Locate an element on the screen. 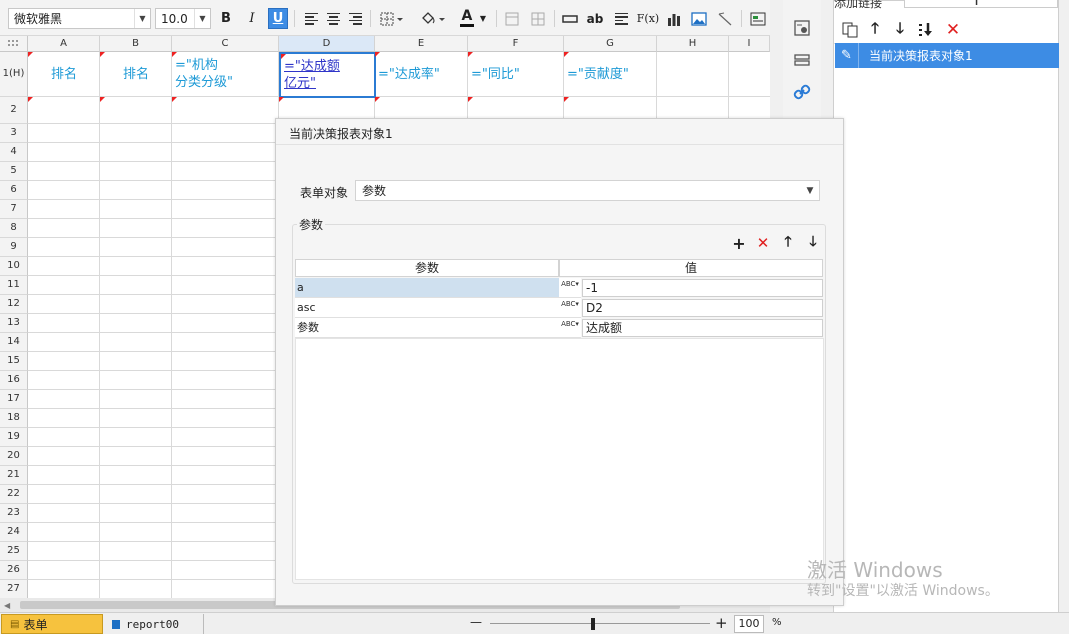 The width and height of the screenshot is (1069, 634). fill-color-icon is located at coordinates (433, 18).